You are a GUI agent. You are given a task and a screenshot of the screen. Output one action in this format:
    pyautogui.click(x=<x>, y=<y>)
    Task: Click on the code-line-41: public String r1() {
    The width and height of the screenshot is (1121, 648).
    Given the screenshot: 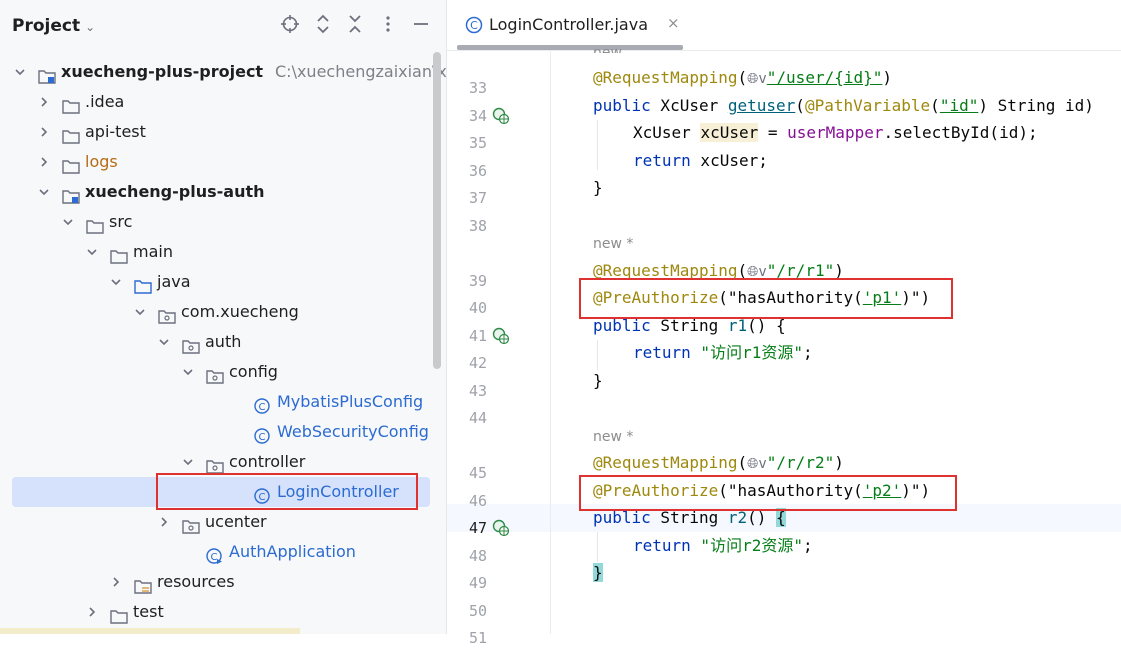 What is the action you would take?
    pyautogui.click(x=689, y=326)
    